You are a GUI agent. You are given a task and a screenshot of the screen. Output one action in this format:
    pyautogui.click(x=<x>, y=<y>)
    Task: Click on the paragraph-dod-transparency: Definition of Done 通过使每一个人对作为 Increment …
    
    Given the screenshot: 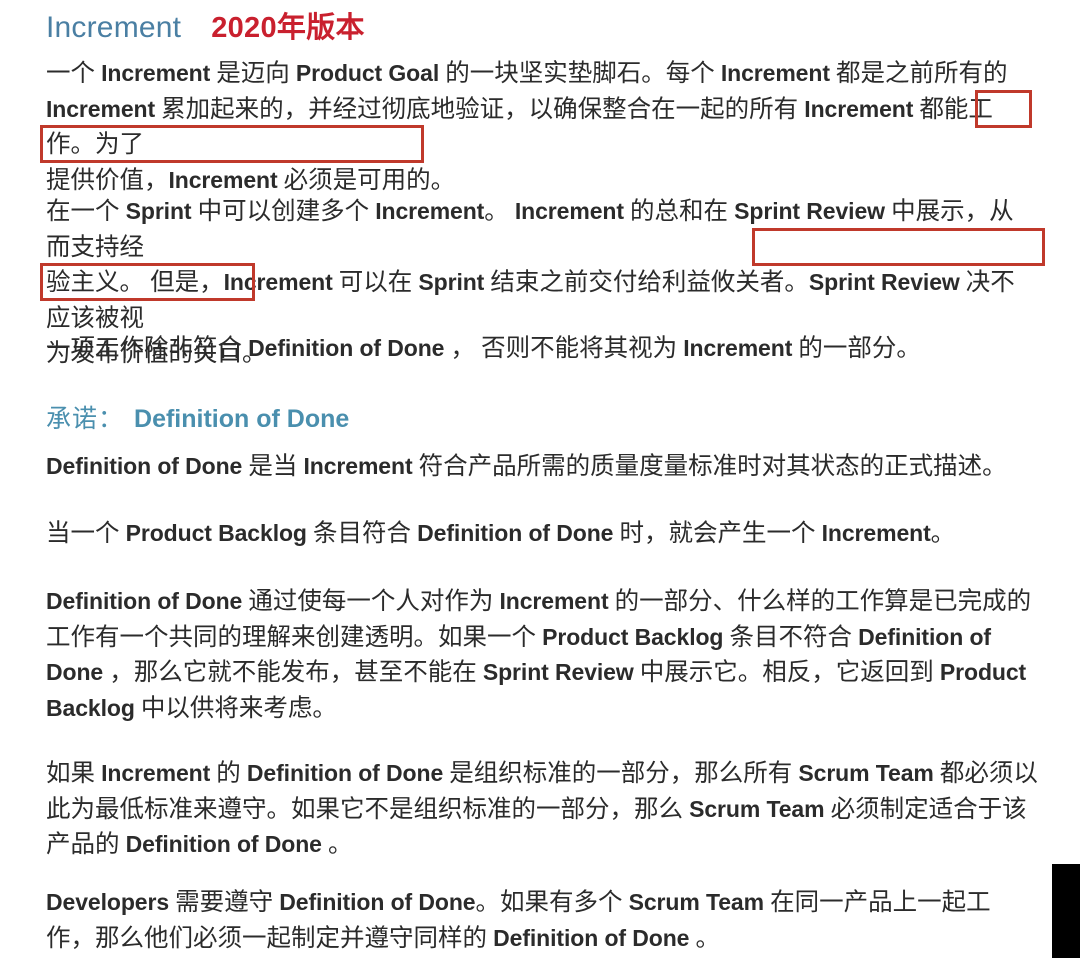 What is the action you would take?
    pyautogui.click(x=539, y=655)
    